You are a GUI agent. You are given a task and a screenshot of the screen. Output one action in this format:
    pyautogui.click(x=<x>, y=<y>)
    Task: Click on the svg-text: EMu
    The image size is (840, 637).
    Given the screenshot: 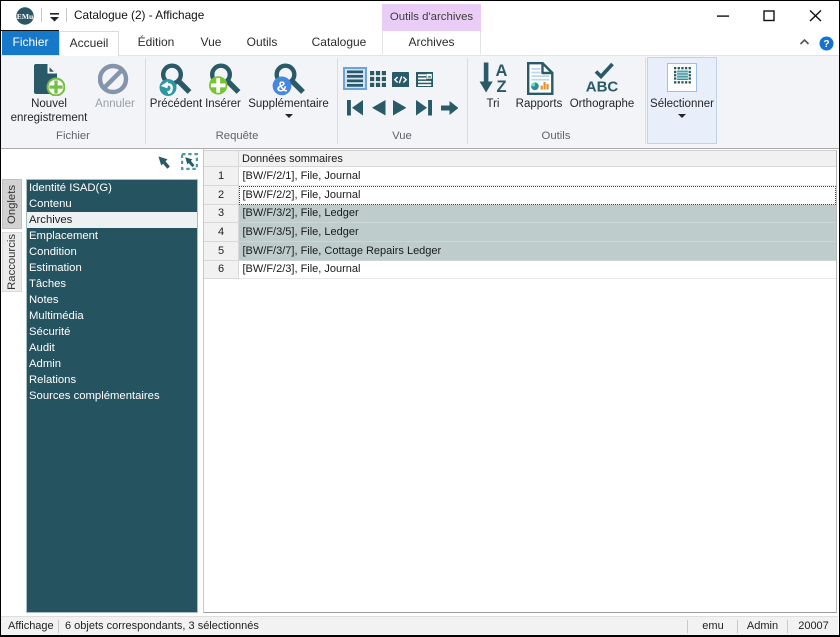 What is the action you would take?
    pyautogui.click(x=25, y=16)
    